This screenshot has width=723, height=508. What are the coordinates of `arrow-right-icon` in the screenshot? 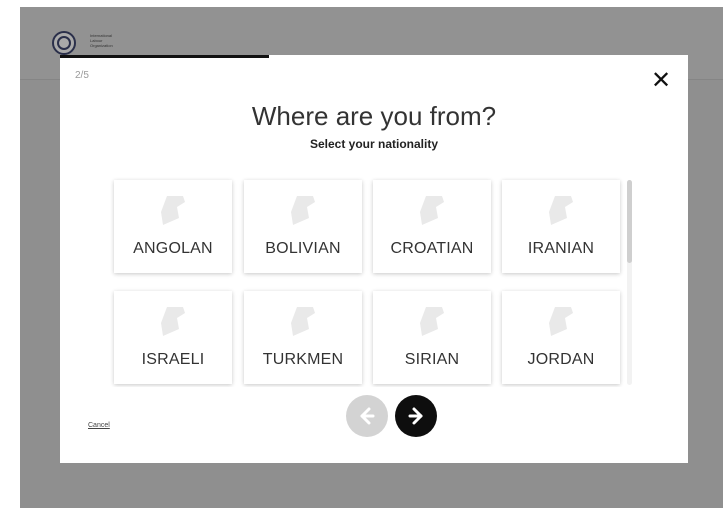 It's located at (415, 416).